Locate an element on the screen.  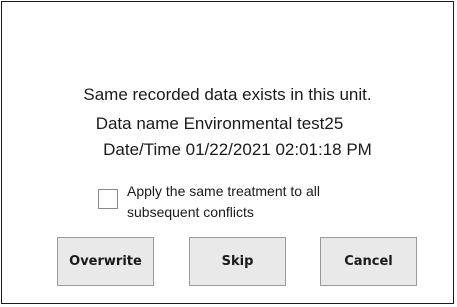
cancel-button: Cancel is located at coordinates (368, 261).